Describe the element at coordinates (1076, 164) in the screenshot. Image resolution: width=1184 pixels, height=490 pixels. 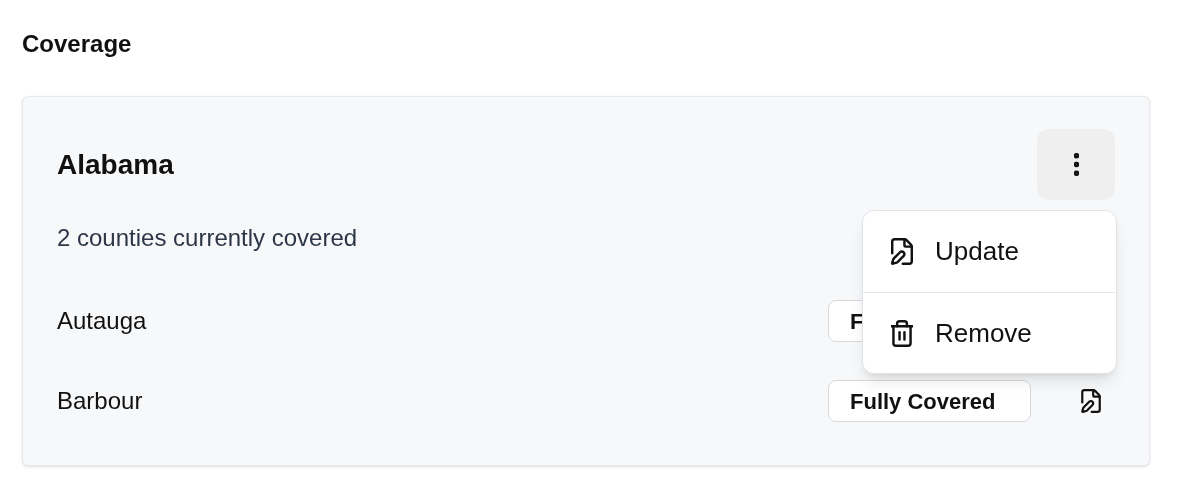
I see `more-icon` at that location.